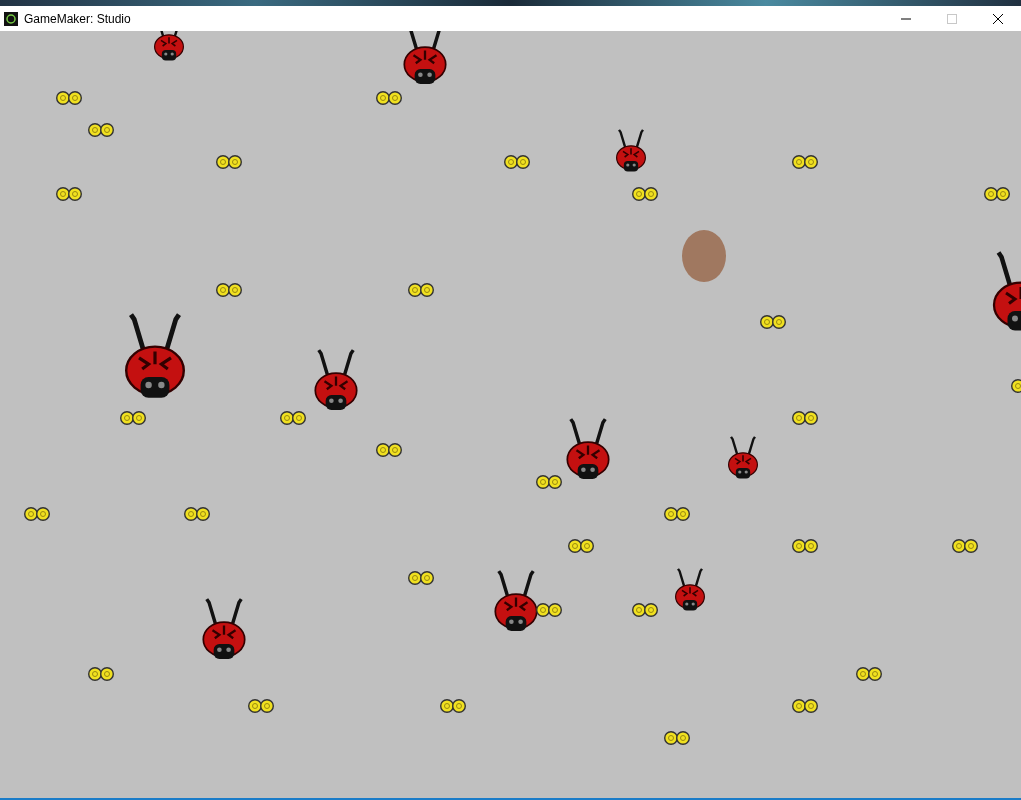  Describe the element at coordinates (704, 256) in the screenshot. I see `player-photo-placeholder` at that location.